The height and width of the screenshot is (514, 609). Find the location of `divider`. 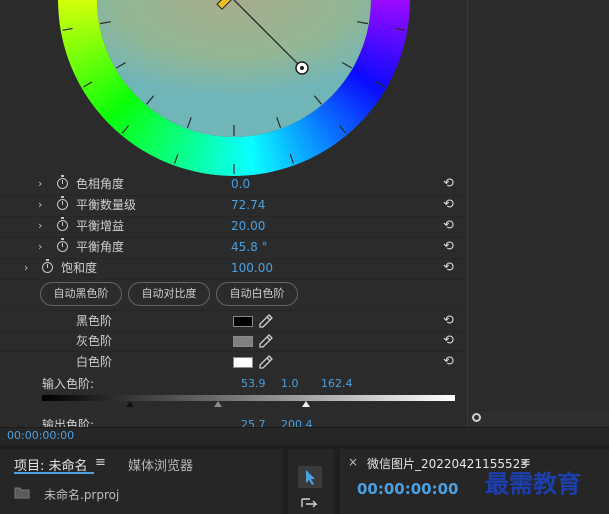

divider is located at coordinates (233, 279).